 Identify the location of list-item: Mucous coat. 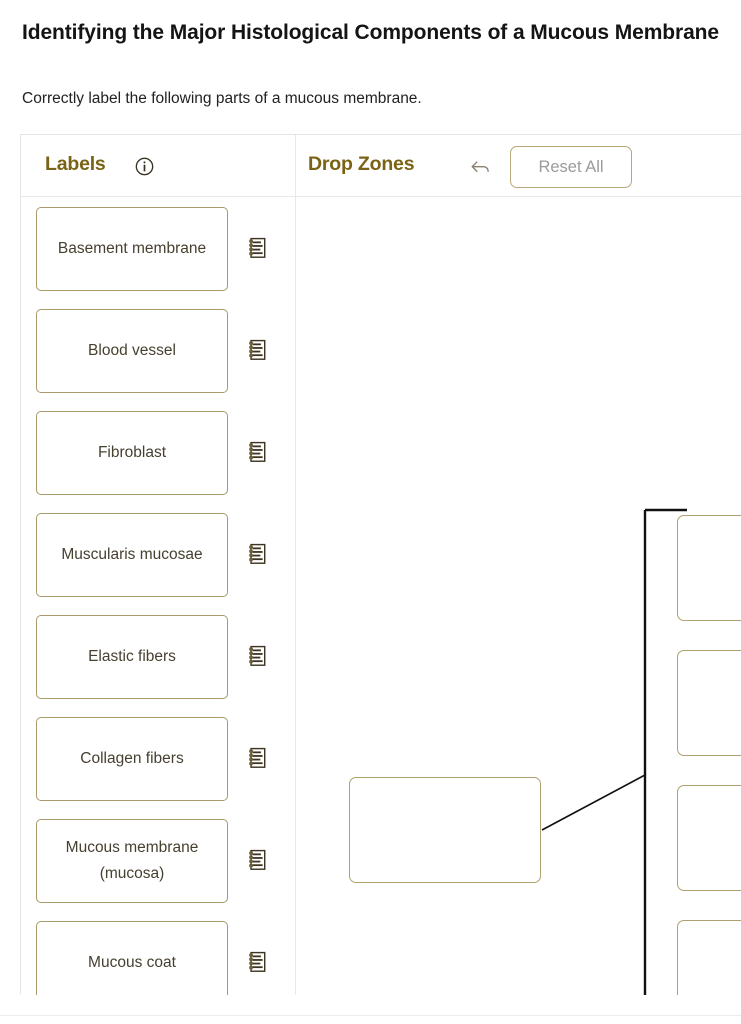
(158, 953).